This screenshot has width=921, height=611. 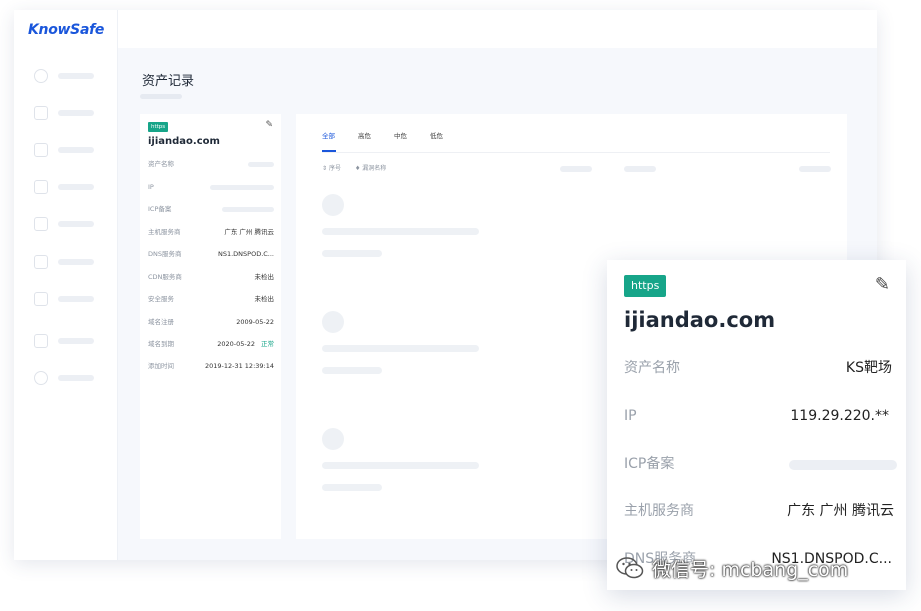 I want to click on subtitle-placeholder, so click(x=161, y=96).